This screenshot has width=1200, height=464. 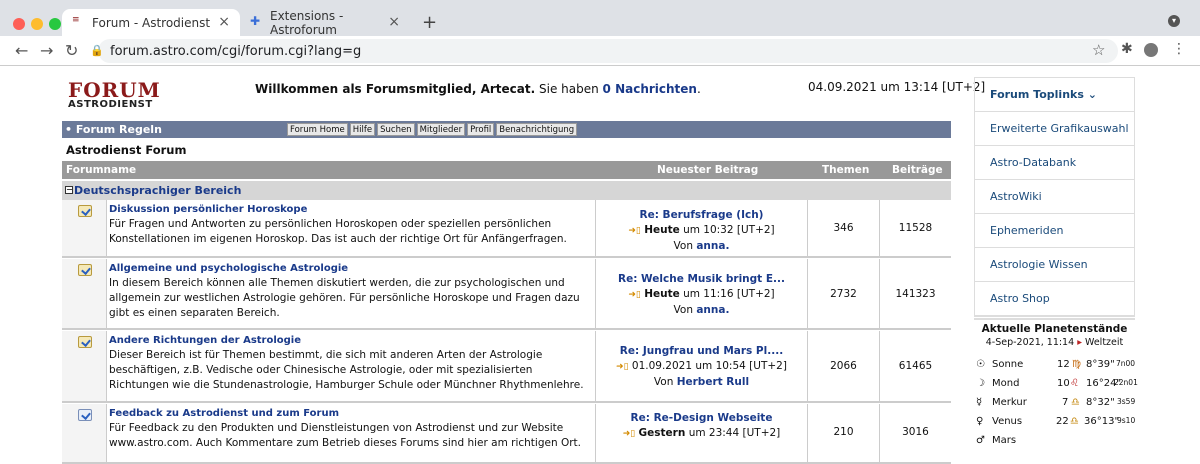 What do you see at coordinates (1054, 129) in the screenshot?
I see `sidebar-item-grafikauswahl: Erweiterte Grafikauswahl` at bounding box center [1054, 129].